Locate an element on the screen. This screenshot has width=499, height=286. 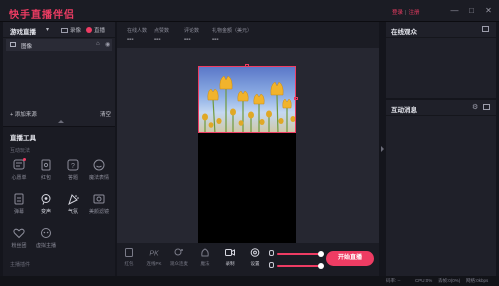
wish-icon is located at coordinates (19, 164).